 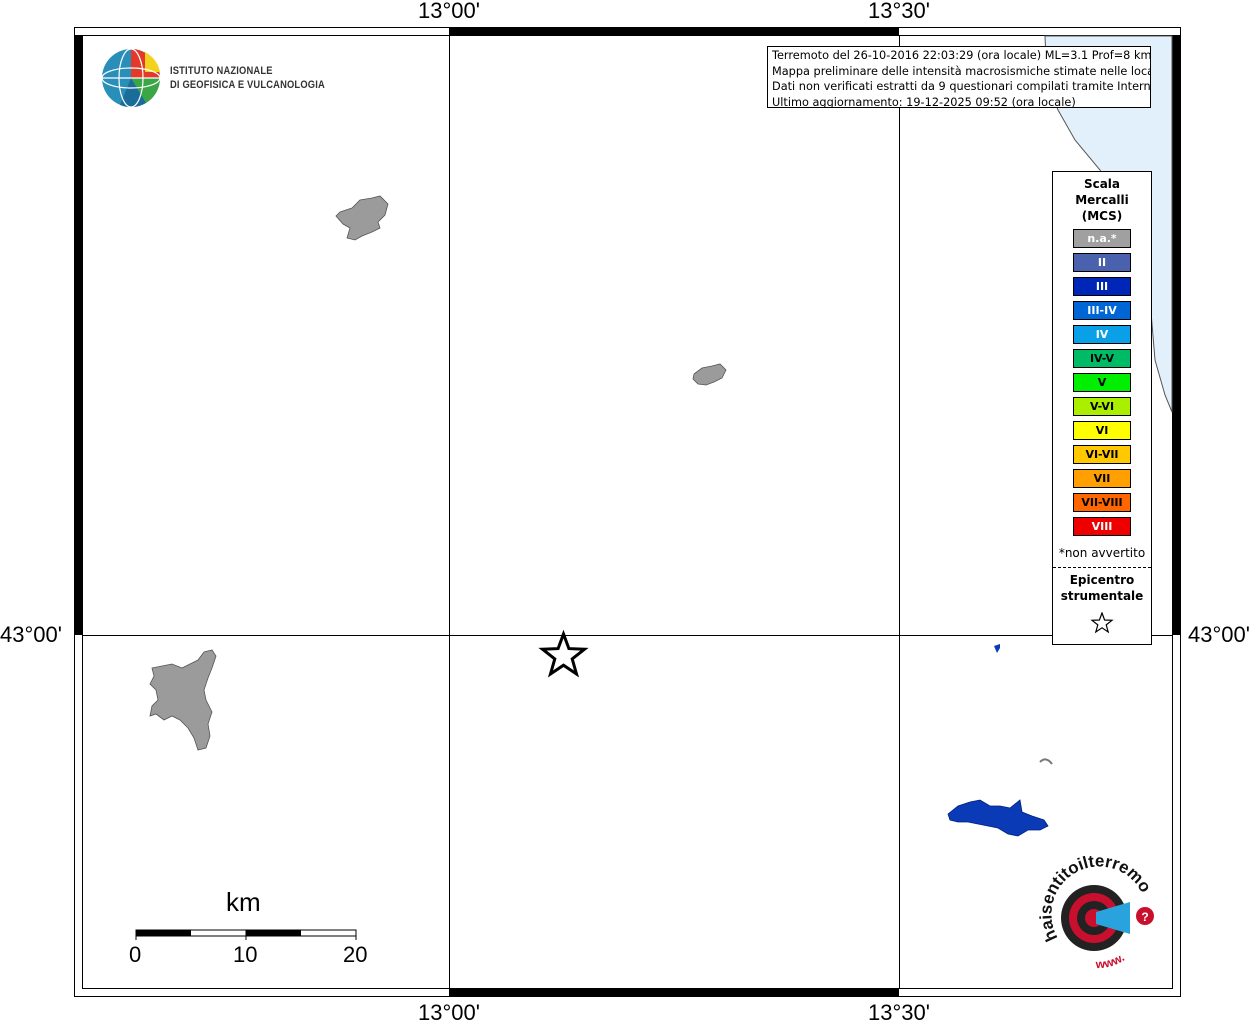 What do you see at coordinates (1102, 310) in the screenshot?
I see `legend-item: III-IV` at bounding box center [1102, 310].